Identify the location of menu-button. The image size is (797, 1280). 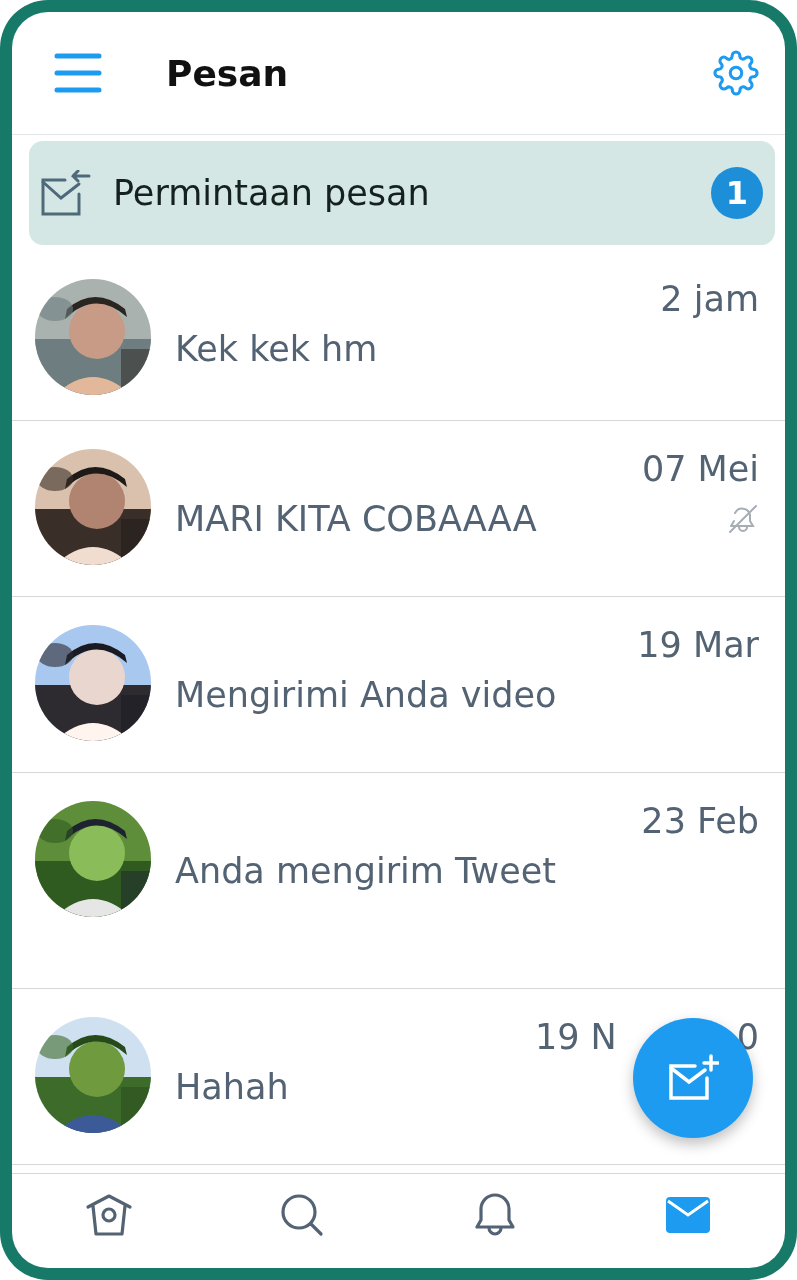
(78, 73).